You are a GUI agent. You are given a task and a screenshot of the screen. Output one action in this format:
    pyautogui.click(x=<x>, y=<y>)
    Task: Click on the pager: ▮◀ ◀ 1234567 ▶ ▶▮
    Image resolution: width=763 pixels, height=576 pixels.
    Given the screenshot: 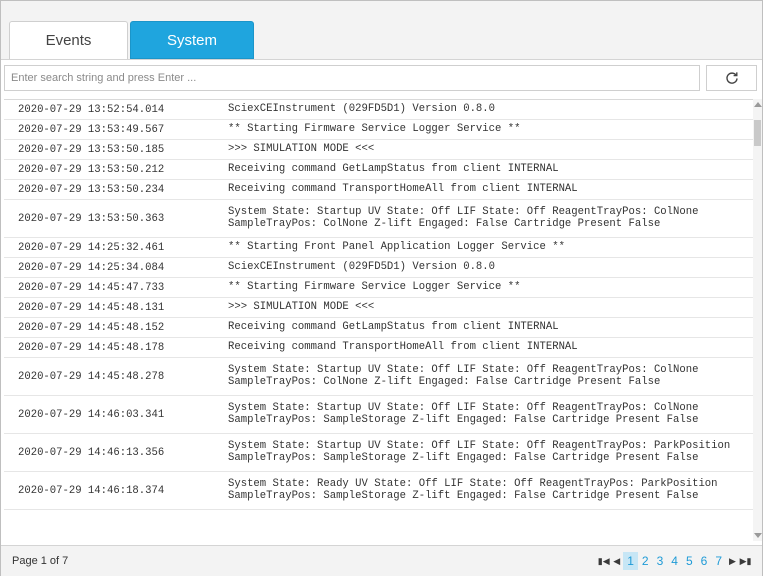 What is the action you would take?
    pyautogui.click(x=674, y=561)
    